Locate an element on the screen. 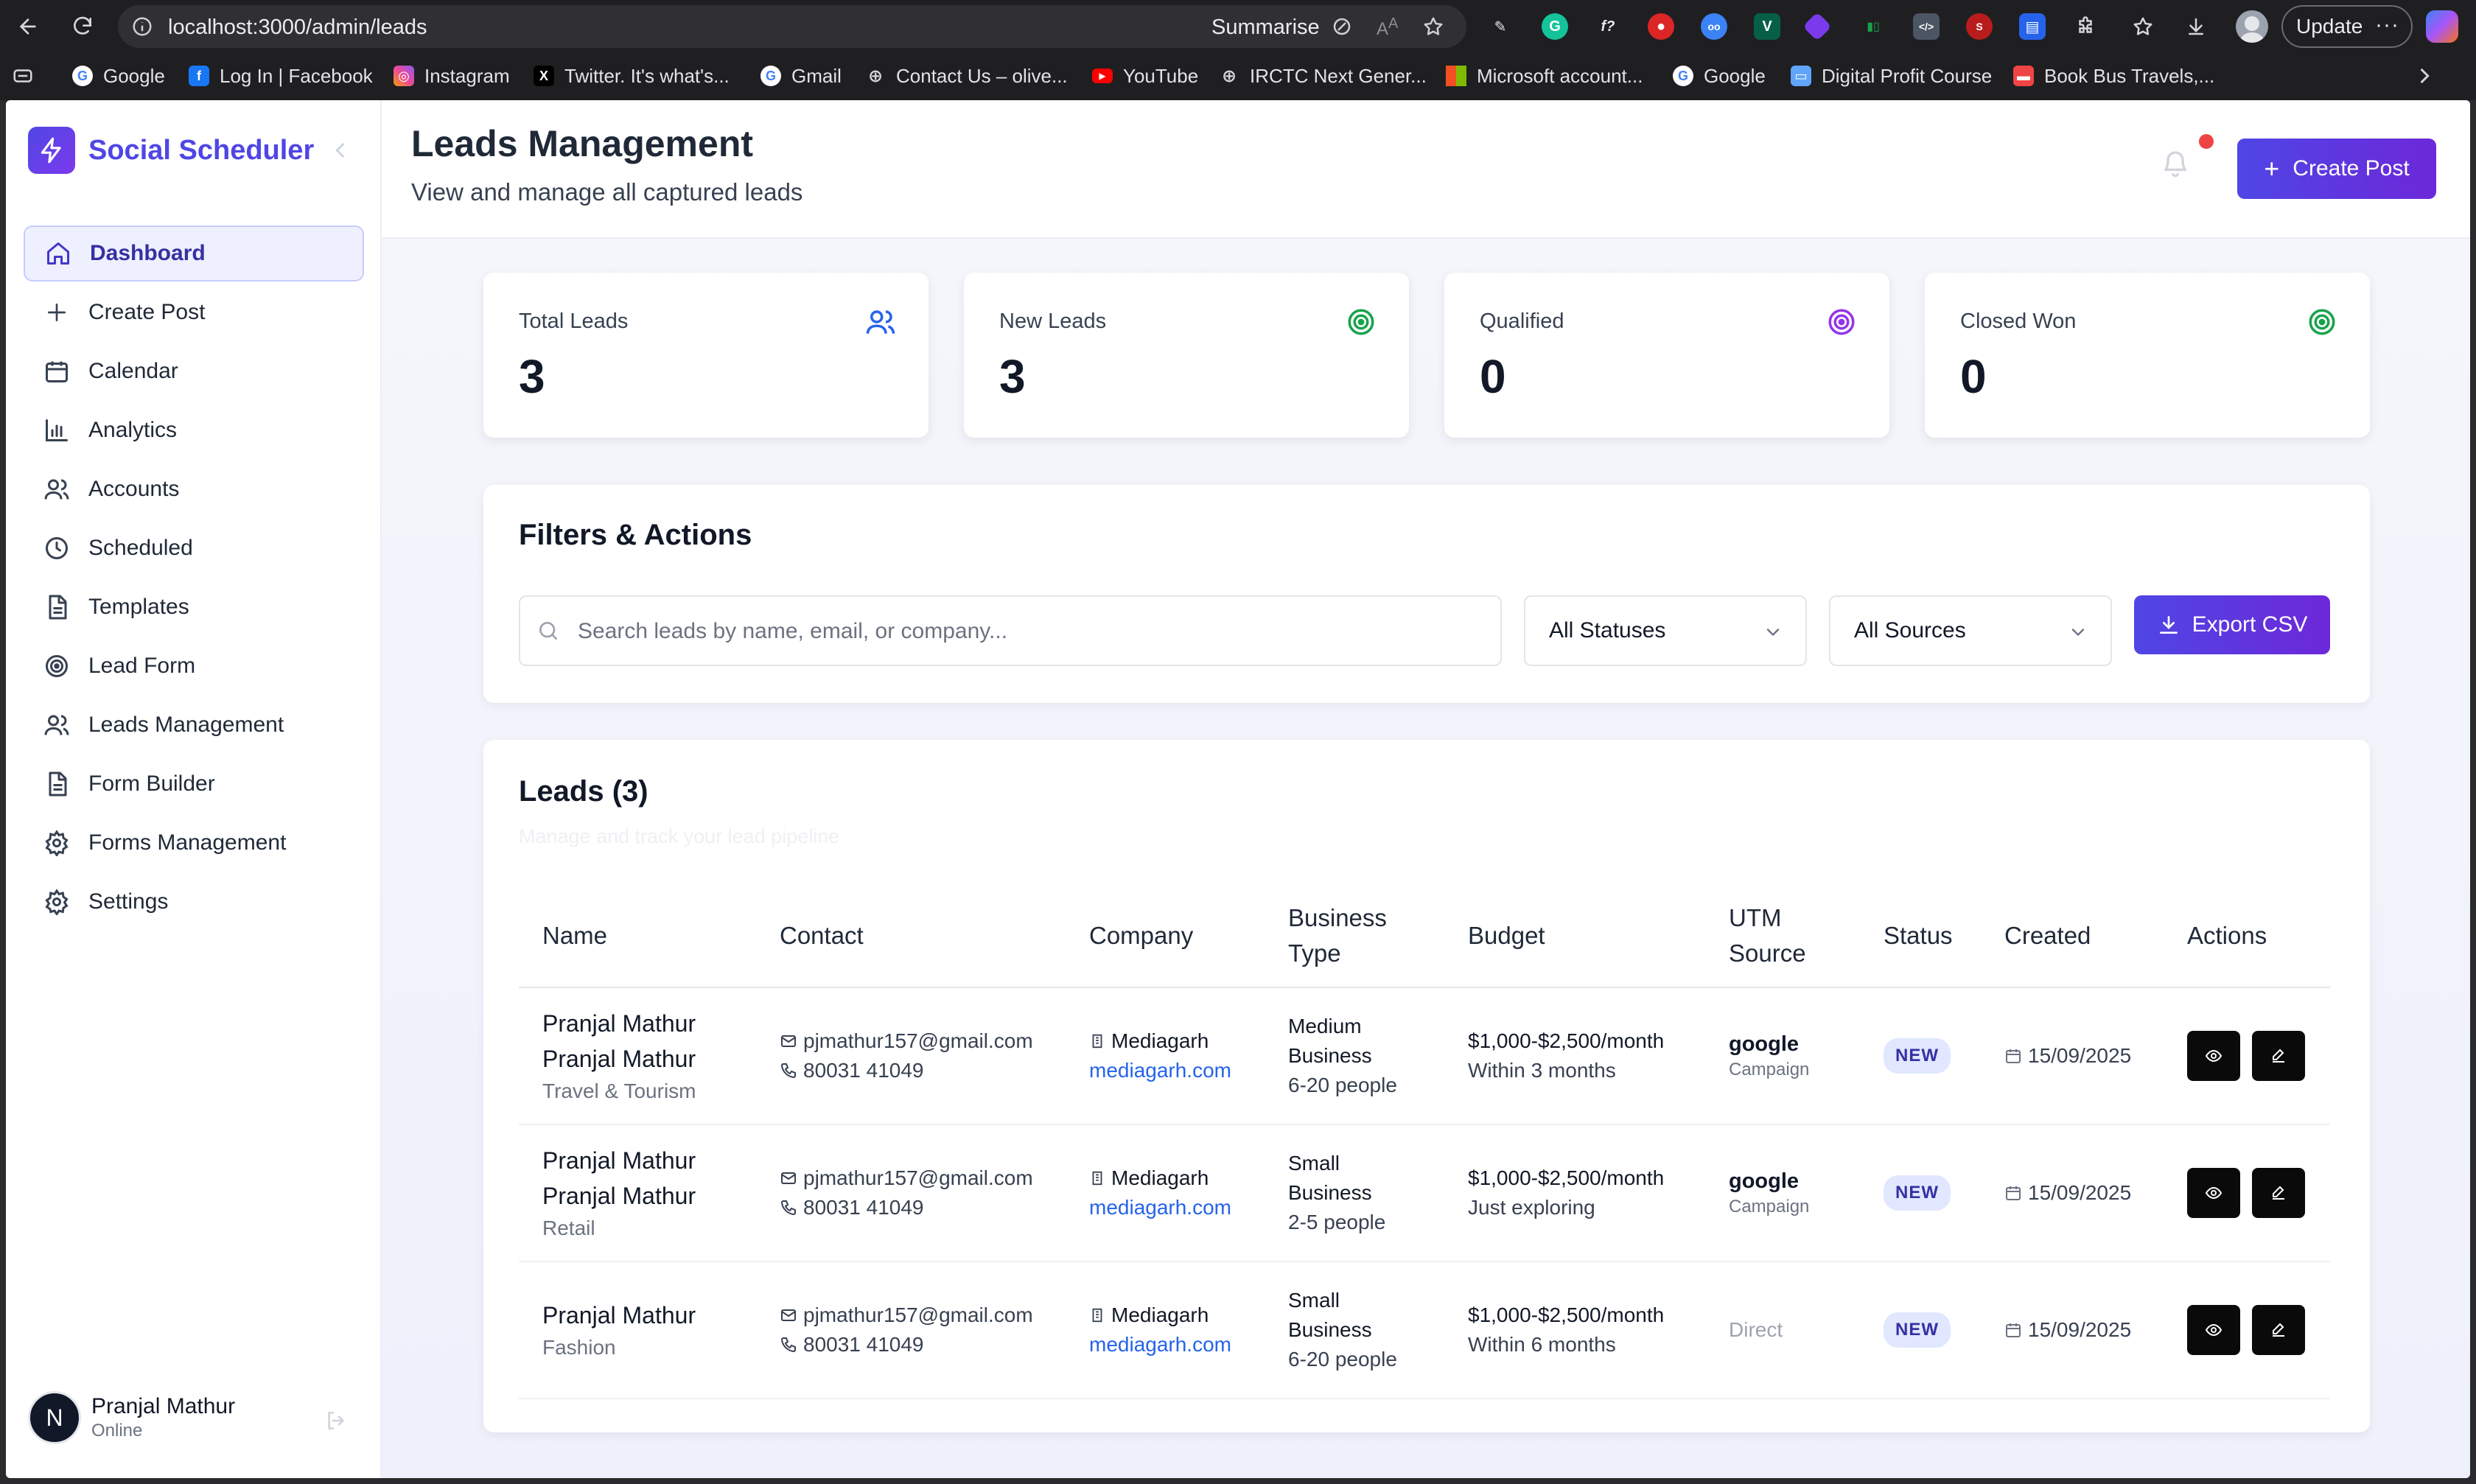 The image size is (2476, 1484). site-info-icon is located at coordinates (142, 26).